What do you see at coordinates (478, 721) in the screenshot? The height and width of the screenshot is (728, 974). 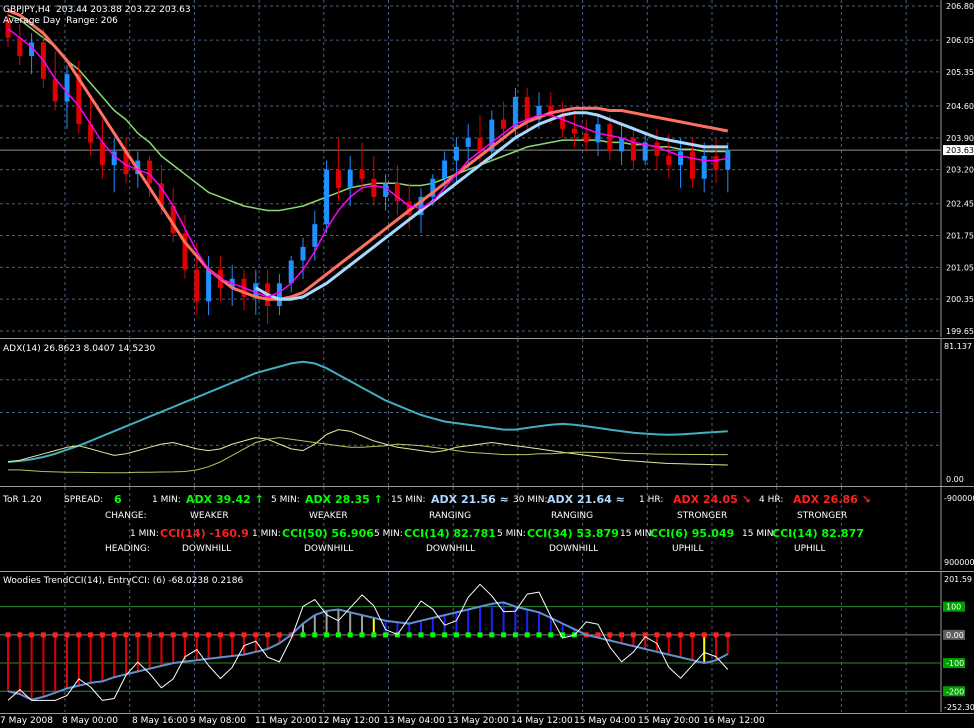 I see `time-axis-label: 13 May 20:00` at bounding box center [478, 721].